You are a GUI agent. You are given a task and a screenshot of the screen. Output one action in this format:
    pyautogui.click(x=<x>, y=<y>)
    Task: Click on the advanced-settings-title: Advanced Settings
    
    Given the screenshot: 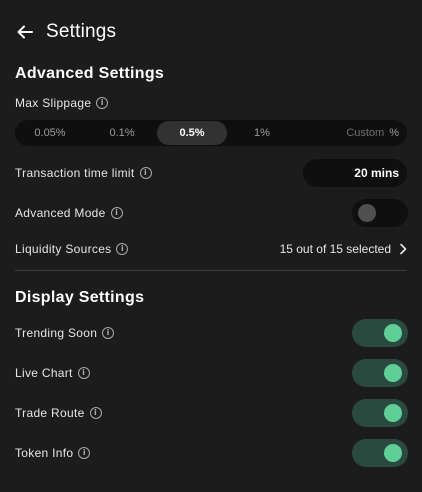 What is the action you would take?
    pyautogui.click(x=90, y=73)
    